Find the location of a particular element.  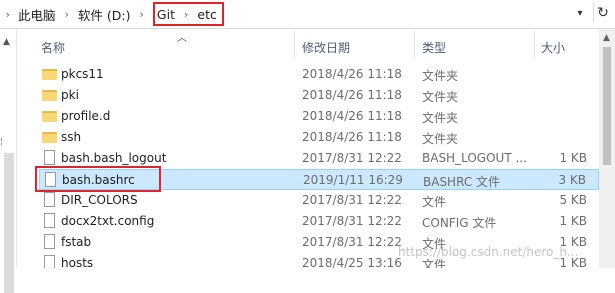

file-row: DIR_COLORS 2017/8/31 12:22 文件 5 KB is located at coordinates (319, 200).